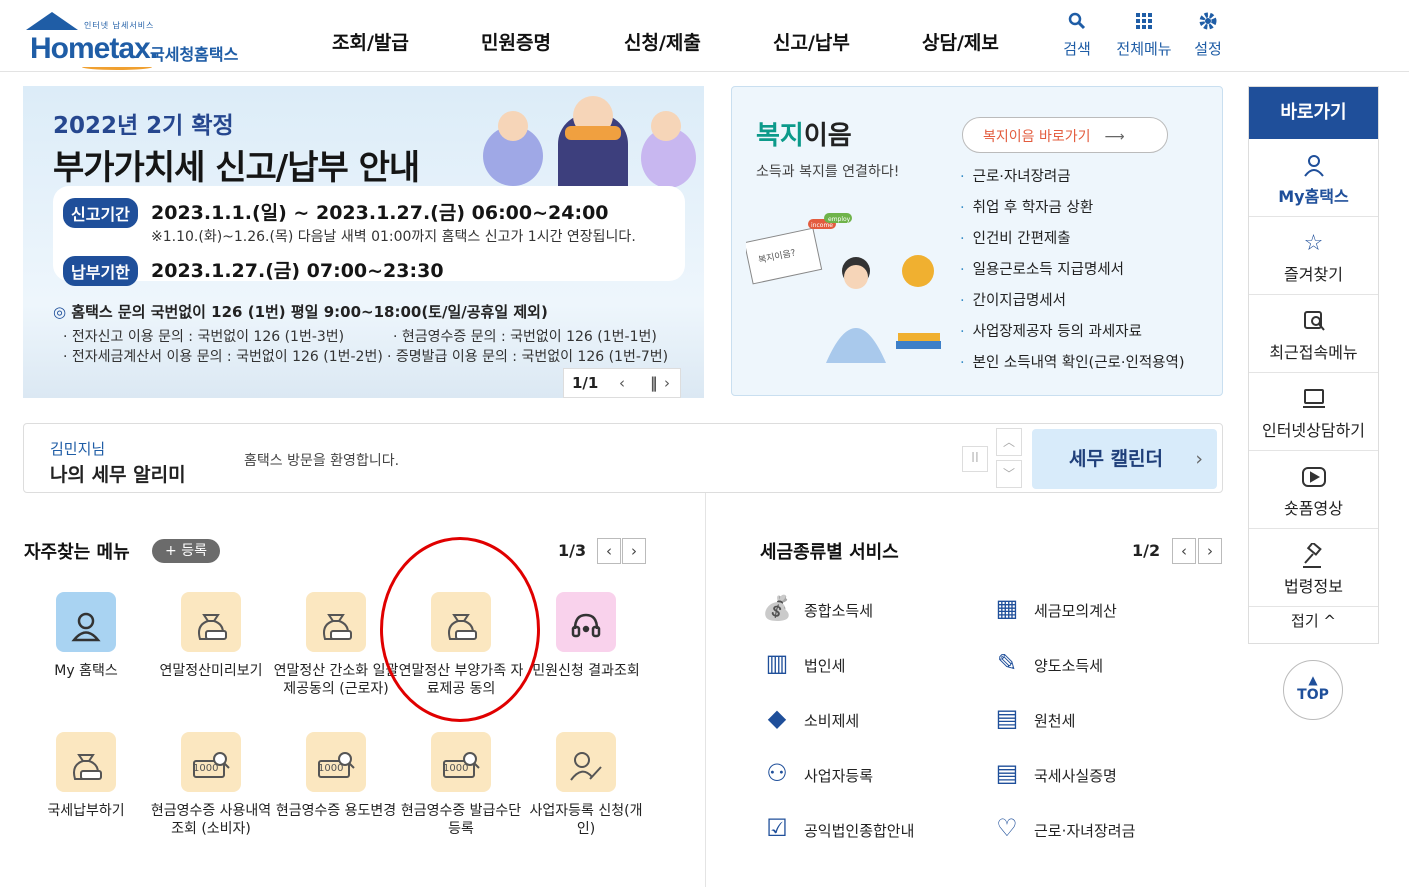 The width and height of the screenshot is (1409, 887). I want to click on document-edit-icon: ✎, so click(1007, 663).